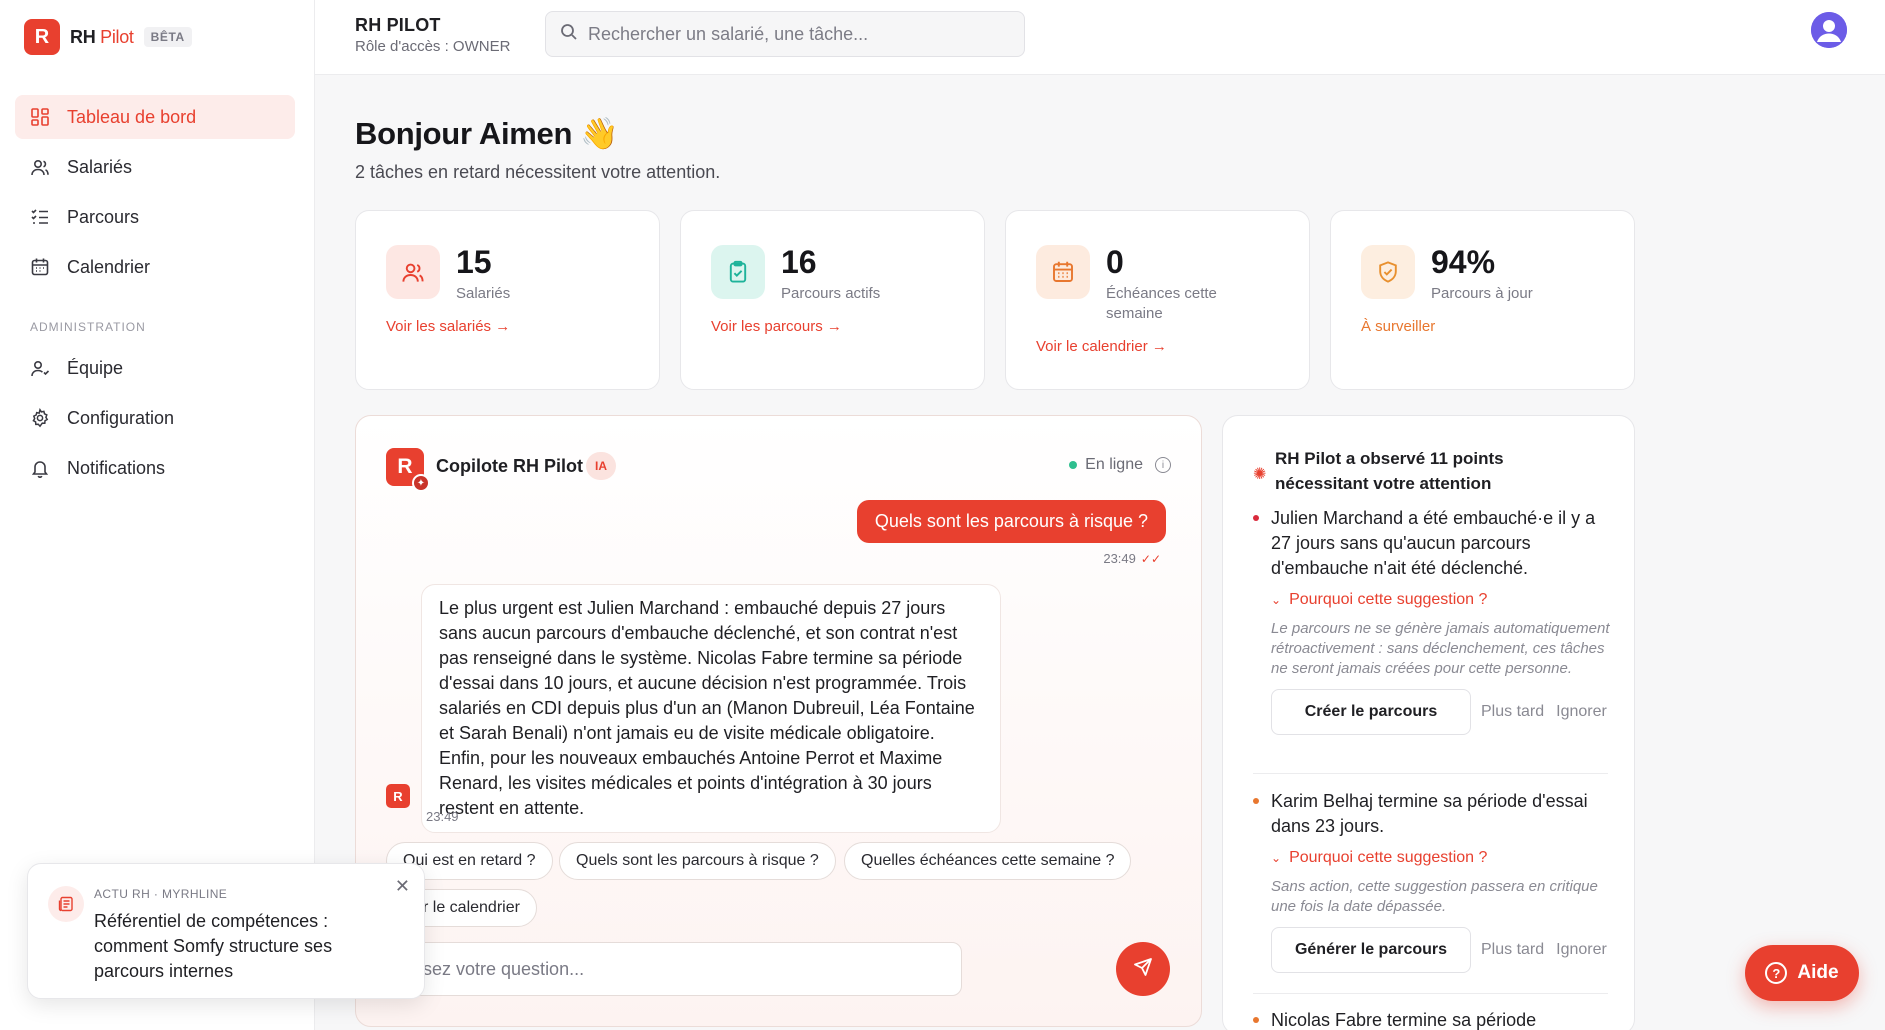  Describe the element at coordinates (117, 36) in the screenshot. I see `brand-name-pilot: Pilot` at that location.